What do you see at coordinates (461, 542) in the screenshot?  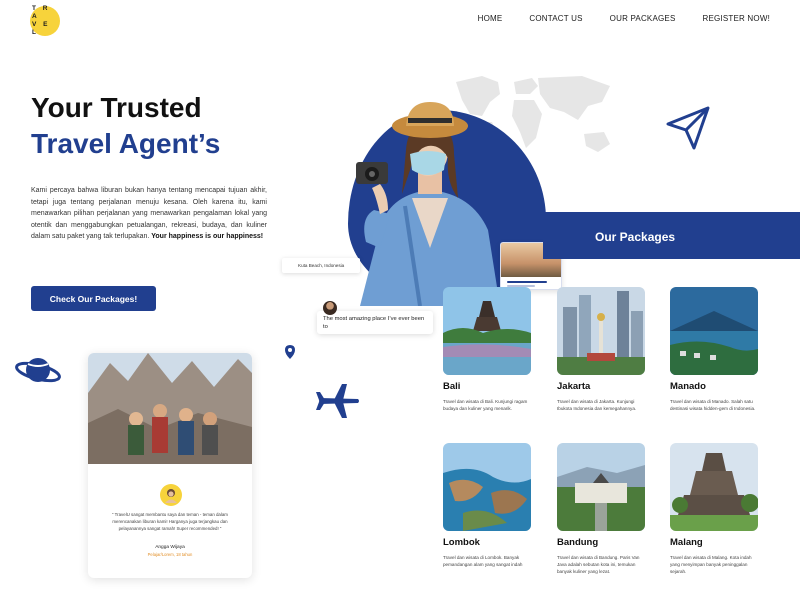 I see `package-name: Lombok` at bounding box center [461, 542].